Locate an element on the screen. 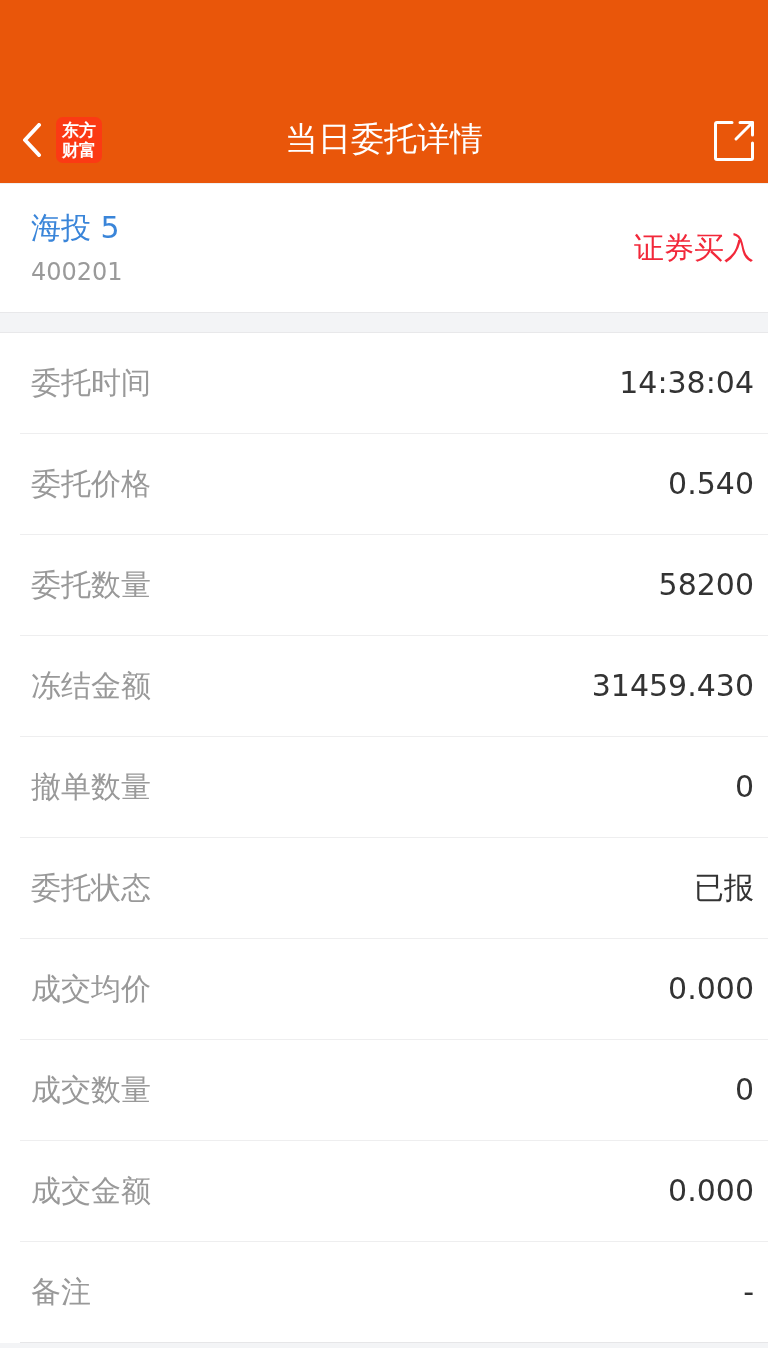 The width and height of the screenshot is (768, 1348). field-label: 委托状态 is located at coordinates (91, 888).